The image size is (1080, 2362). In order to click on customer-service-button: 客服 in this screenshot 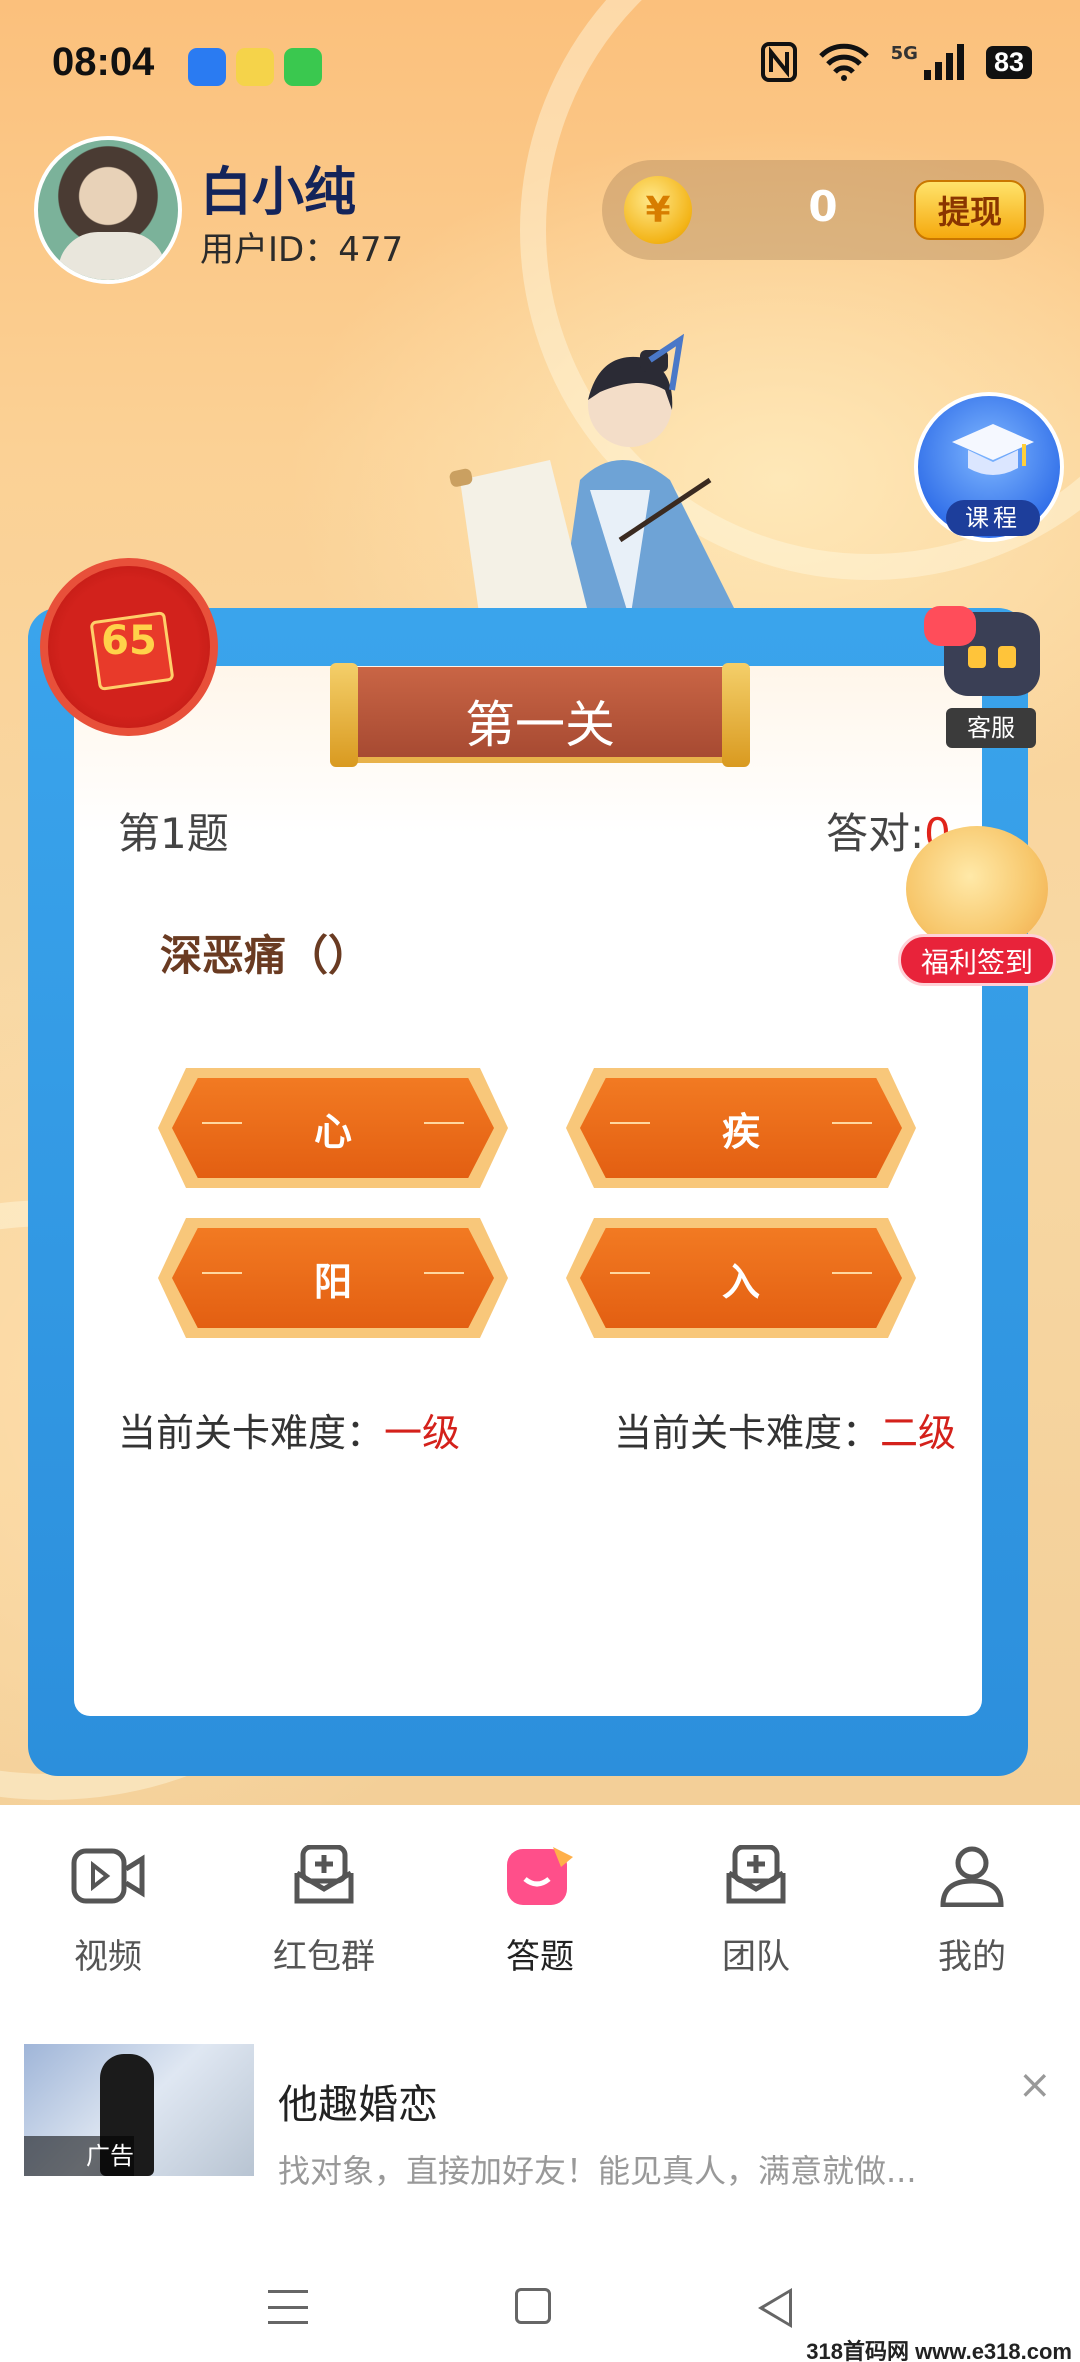, I will do `click(992, 679)`.